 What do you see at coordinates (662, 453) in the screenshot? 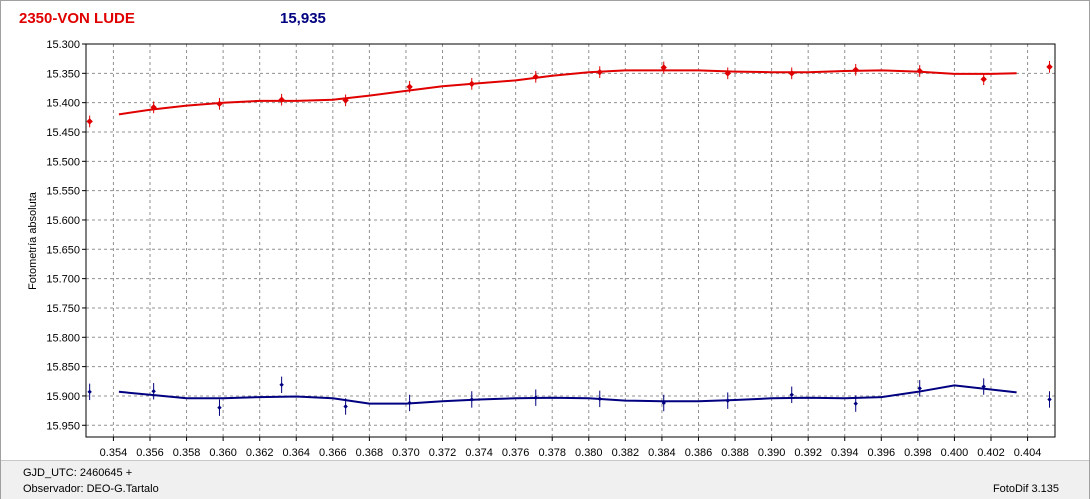
I see `x-tick-label: 0.384` at bounding box center [662, 453].